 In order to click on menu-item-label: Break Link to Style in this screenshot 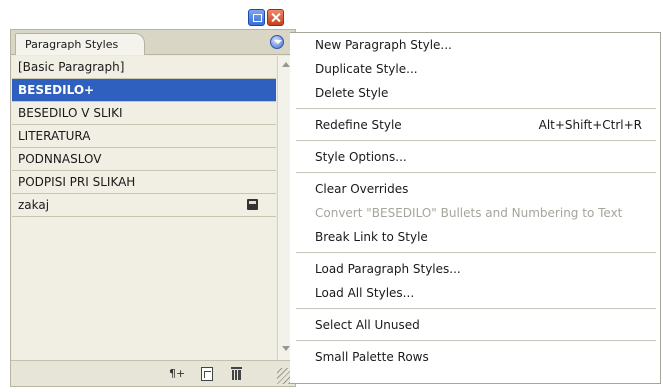, I will do `click(371, 237)`.